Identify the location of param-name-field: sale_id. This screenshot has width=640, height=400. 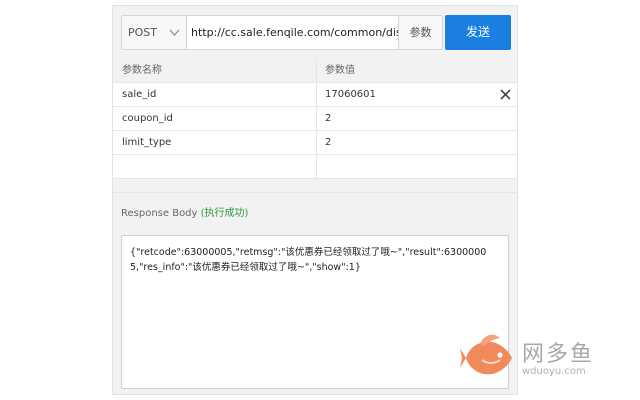
(215, 94).